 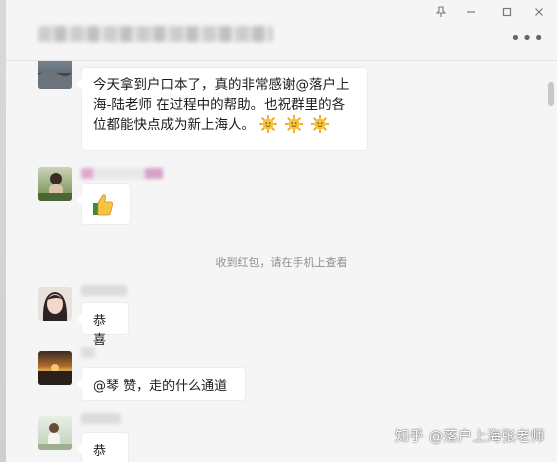 I want to click on message-text-line: 位都能快点成为新上海人。, so click(x=174, y=125).